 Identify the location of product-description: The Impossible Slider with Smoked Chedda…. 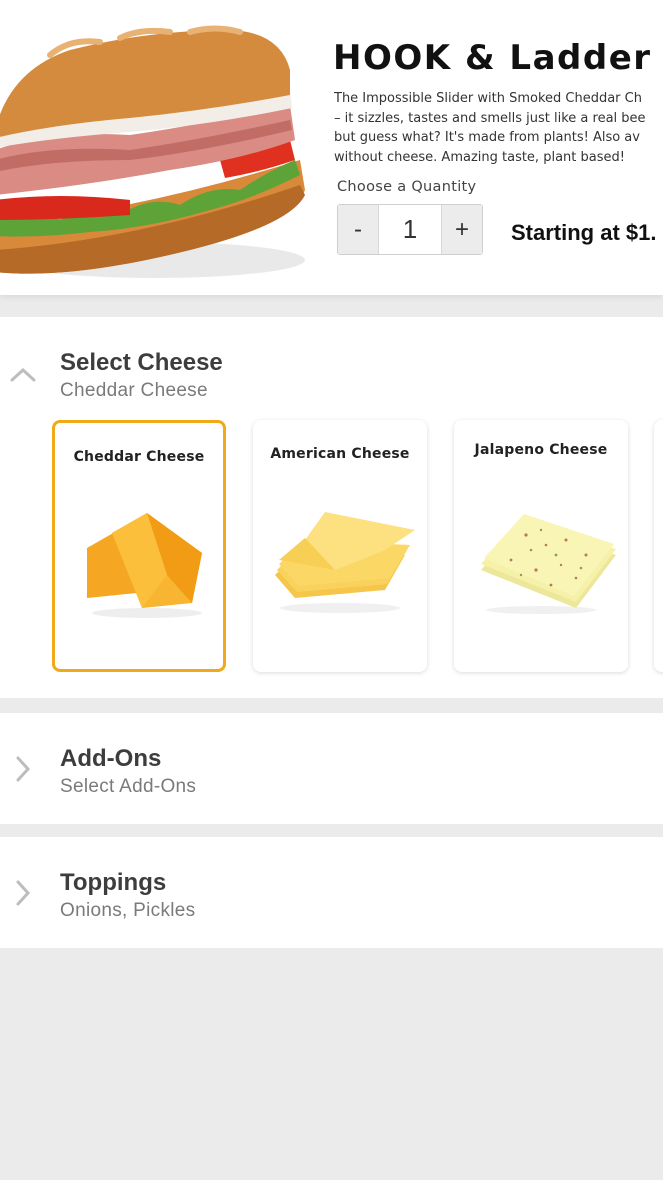
(498, 128).